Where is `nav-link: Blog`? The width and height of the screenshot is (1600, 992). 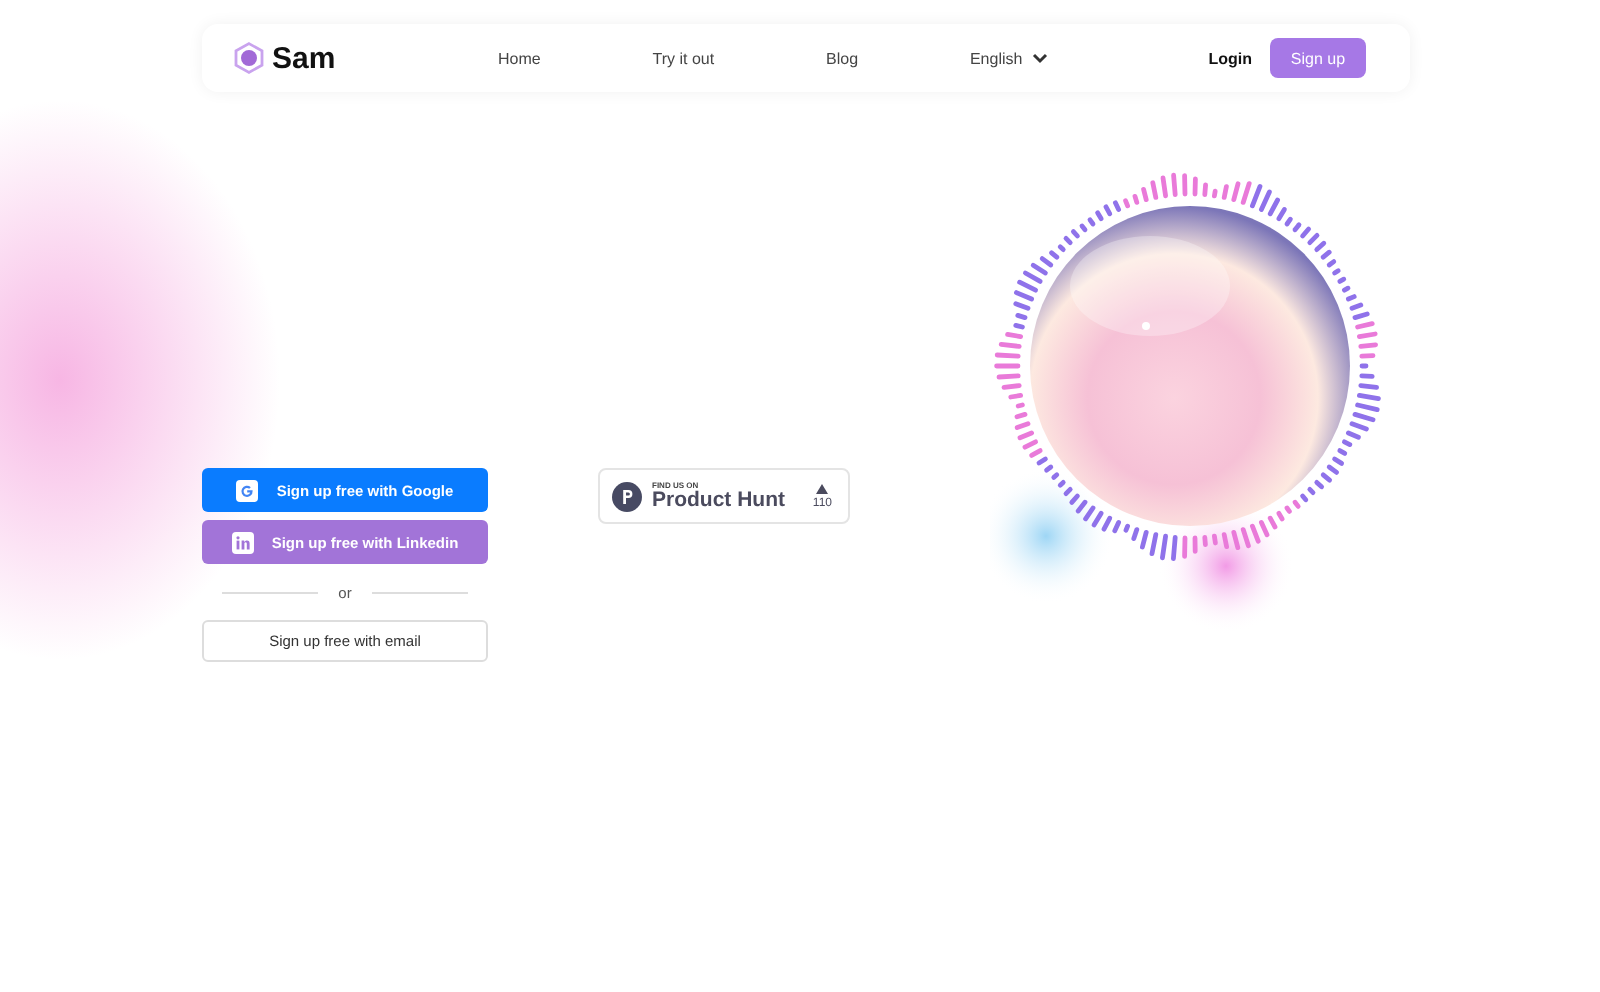
nav-link: Blog is located at coordinates (842, 58).